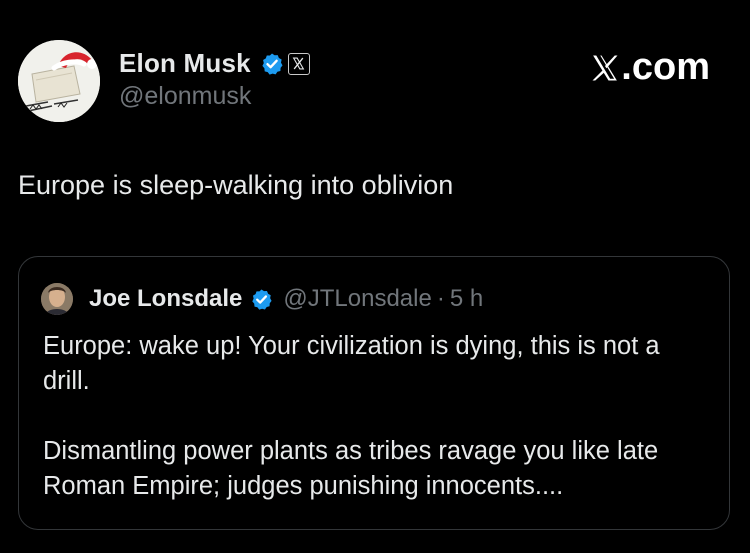  What do you see at coordinates (59, 81) in the screenshot?
I see `author-avatar` at bounding box center [59, 81].